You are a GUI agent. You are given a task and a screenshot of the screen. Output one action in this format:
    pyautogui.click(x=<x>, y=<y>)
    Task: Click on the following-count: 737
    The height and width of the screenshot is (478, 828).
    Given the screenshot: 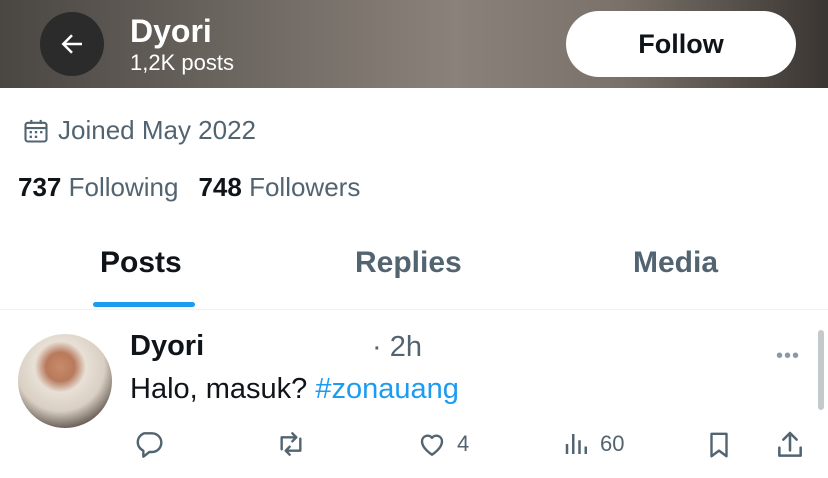 What is the action you would take?
    pyautogui.click(x=40, y=187)
    